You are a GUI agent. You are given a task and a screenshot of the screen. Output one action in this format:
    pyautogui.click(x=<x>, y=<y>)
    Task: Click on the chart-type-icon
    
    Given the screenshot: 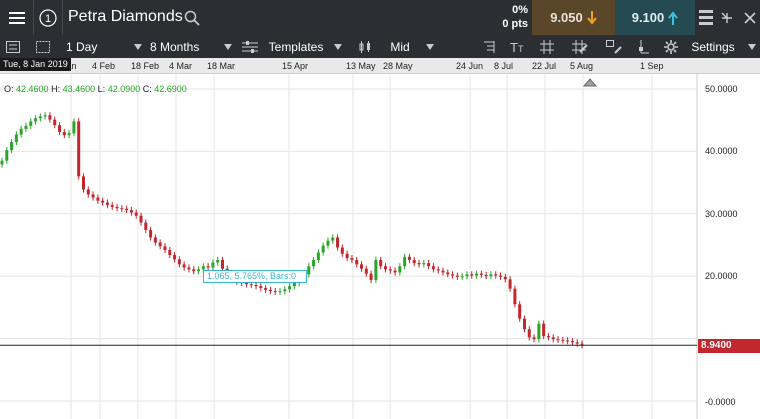 What is the action you would take?
    pyautogui.click(x=644, y=46)
    